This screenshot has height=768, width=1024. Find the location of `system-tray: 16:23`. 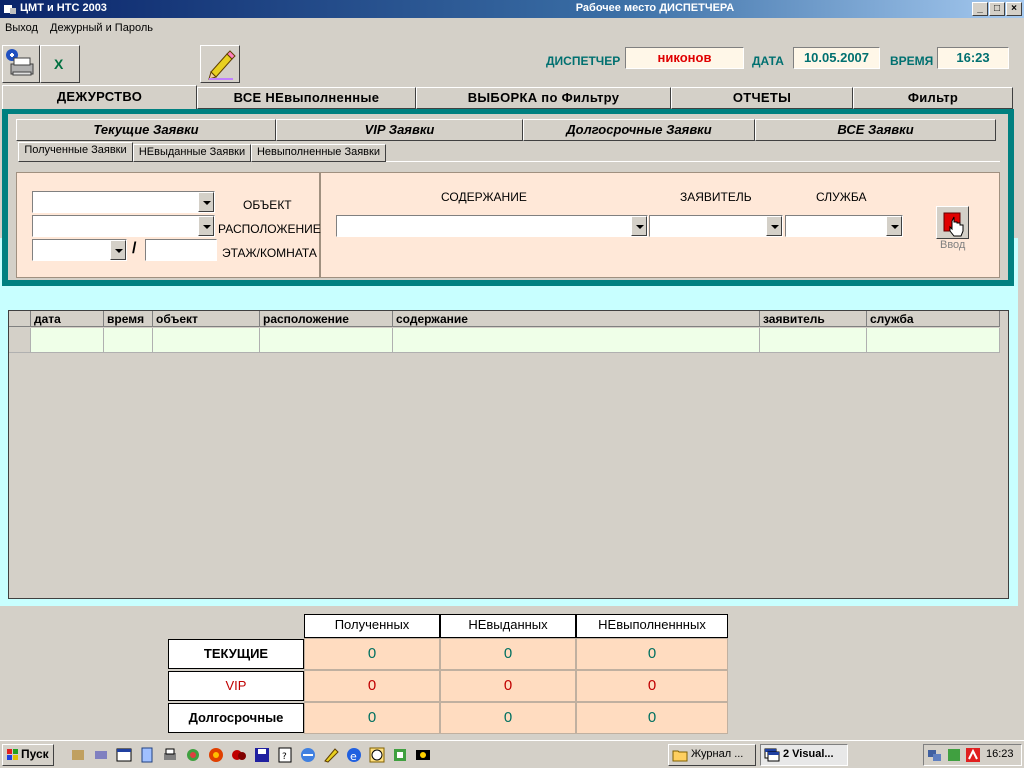

system-tray: 16:23 is located at coordinates (972, 755).